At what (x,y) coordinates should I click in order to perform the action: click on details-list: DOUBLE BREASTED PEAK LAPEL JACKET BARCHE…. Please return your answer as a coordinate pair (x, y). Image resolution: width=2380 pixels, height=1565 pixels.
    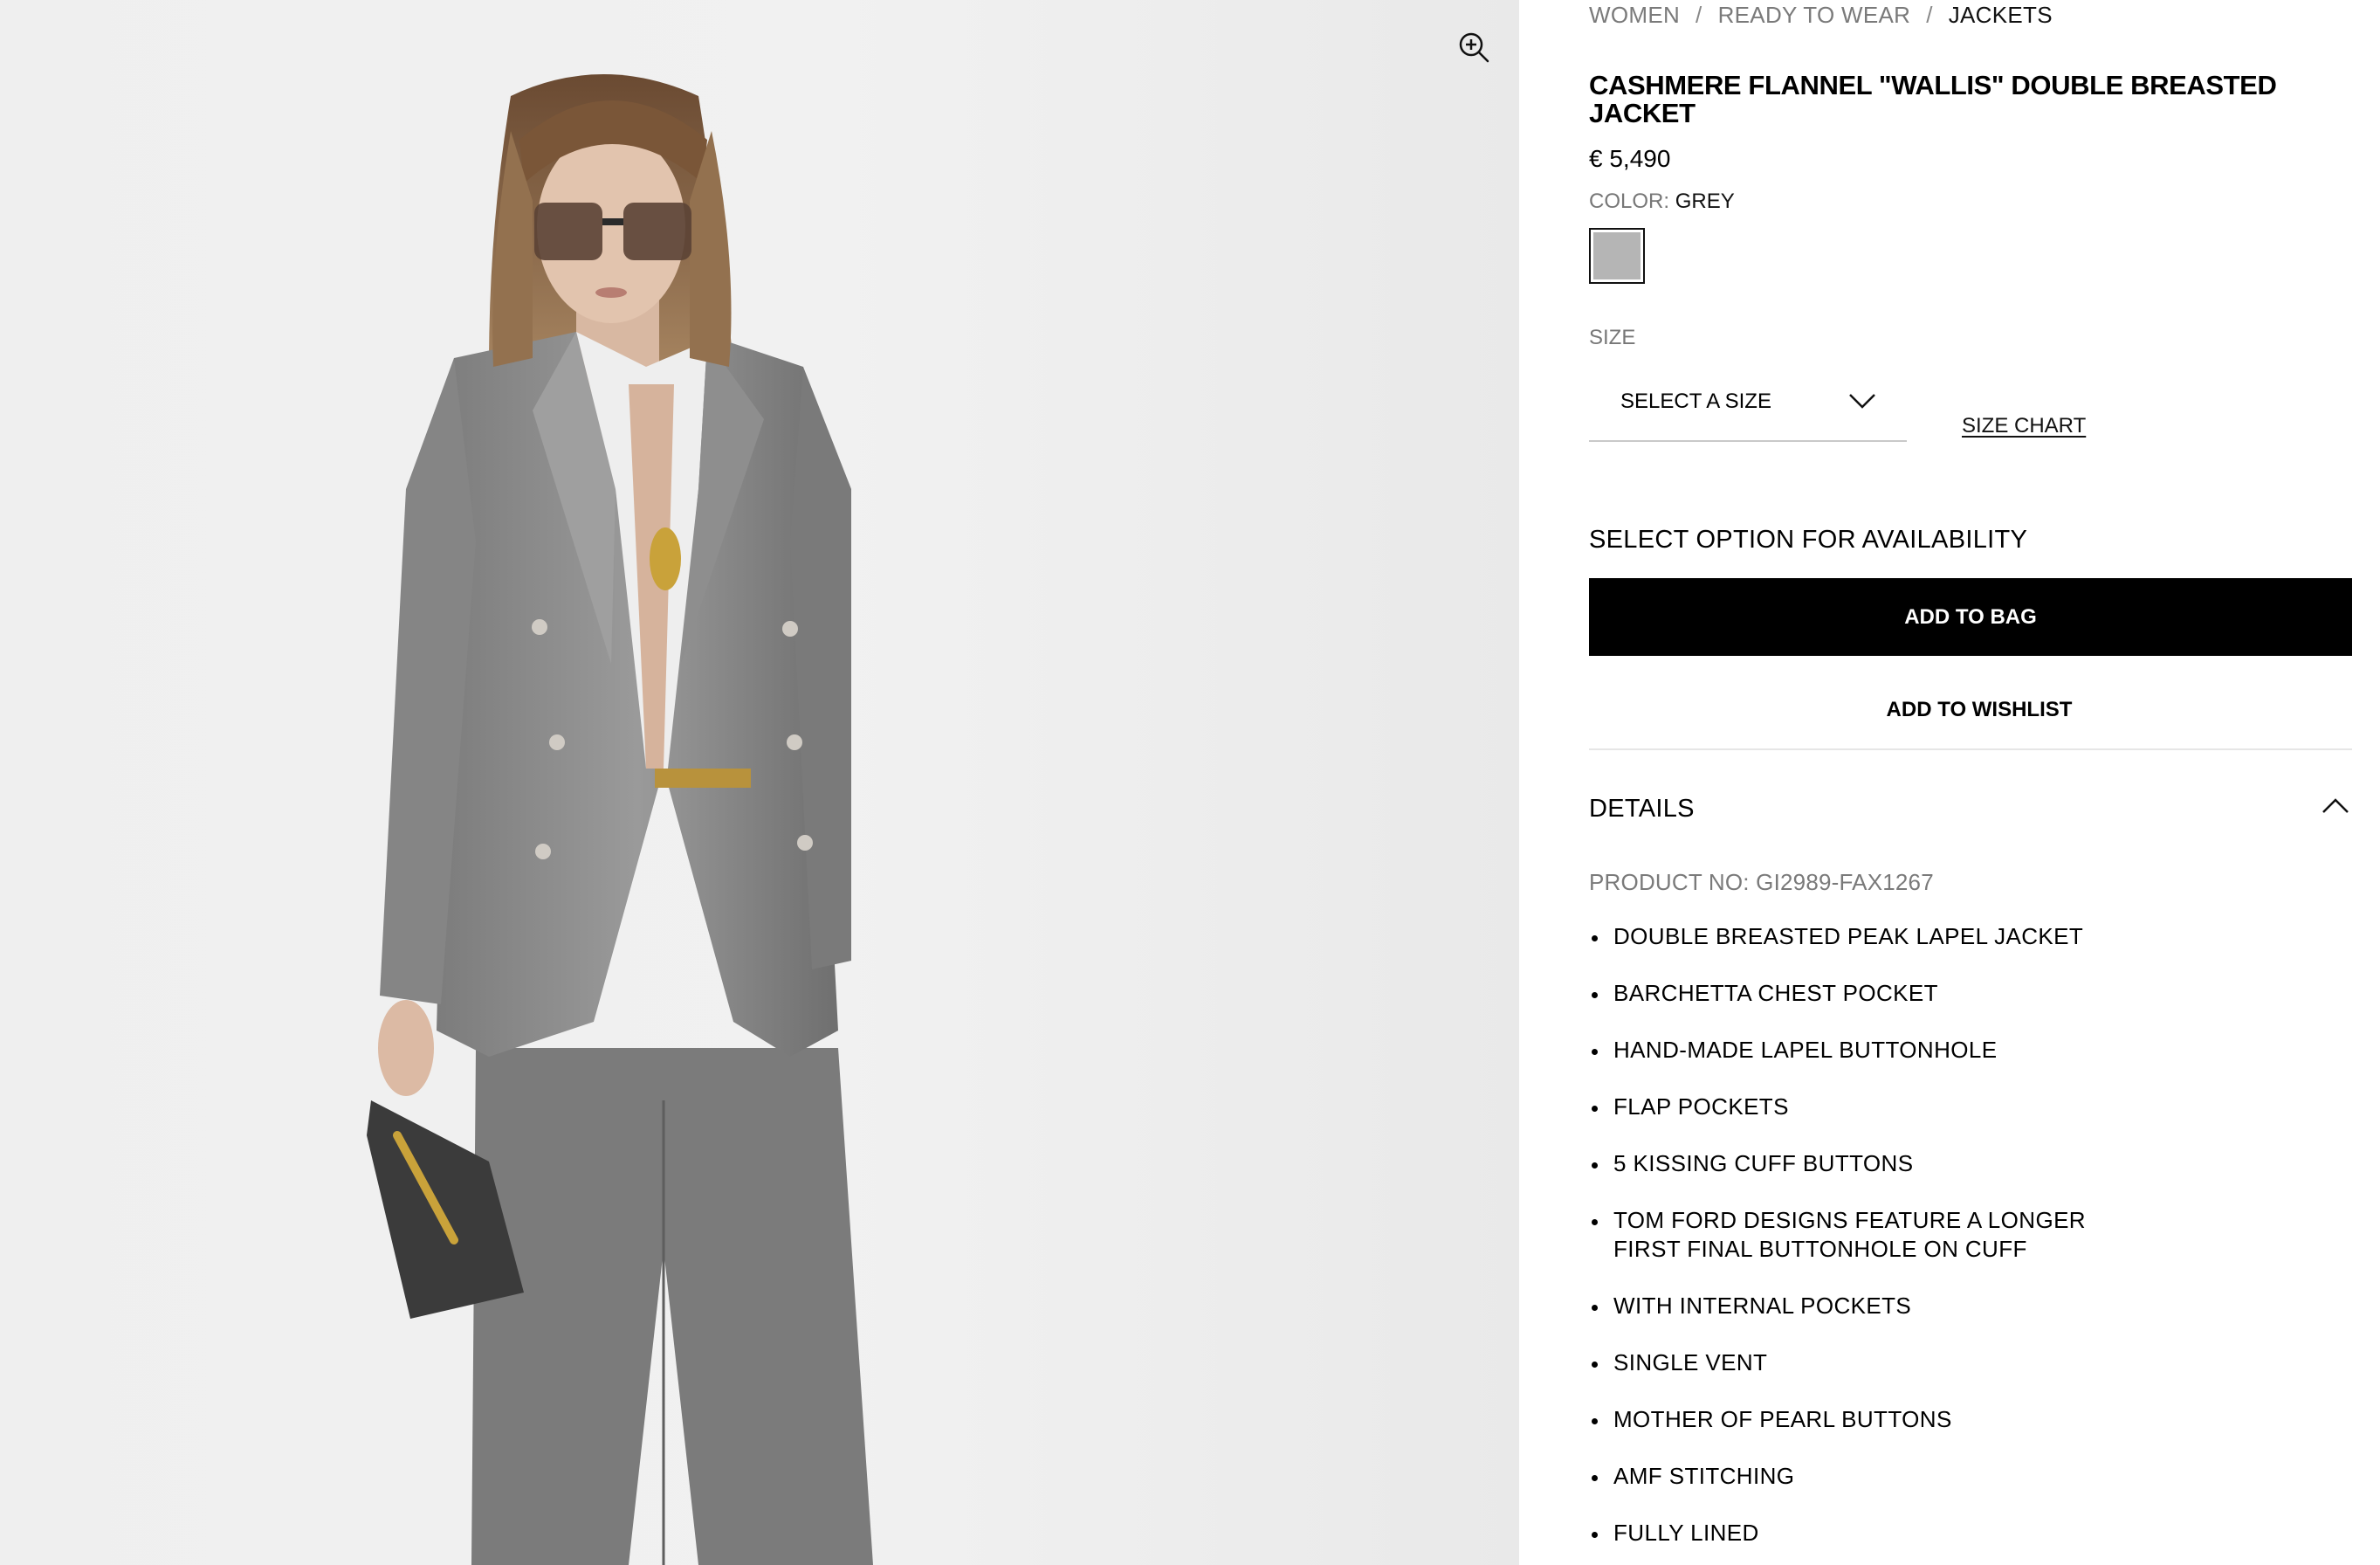
    Looking at the image, I should click on (1894, 1244).